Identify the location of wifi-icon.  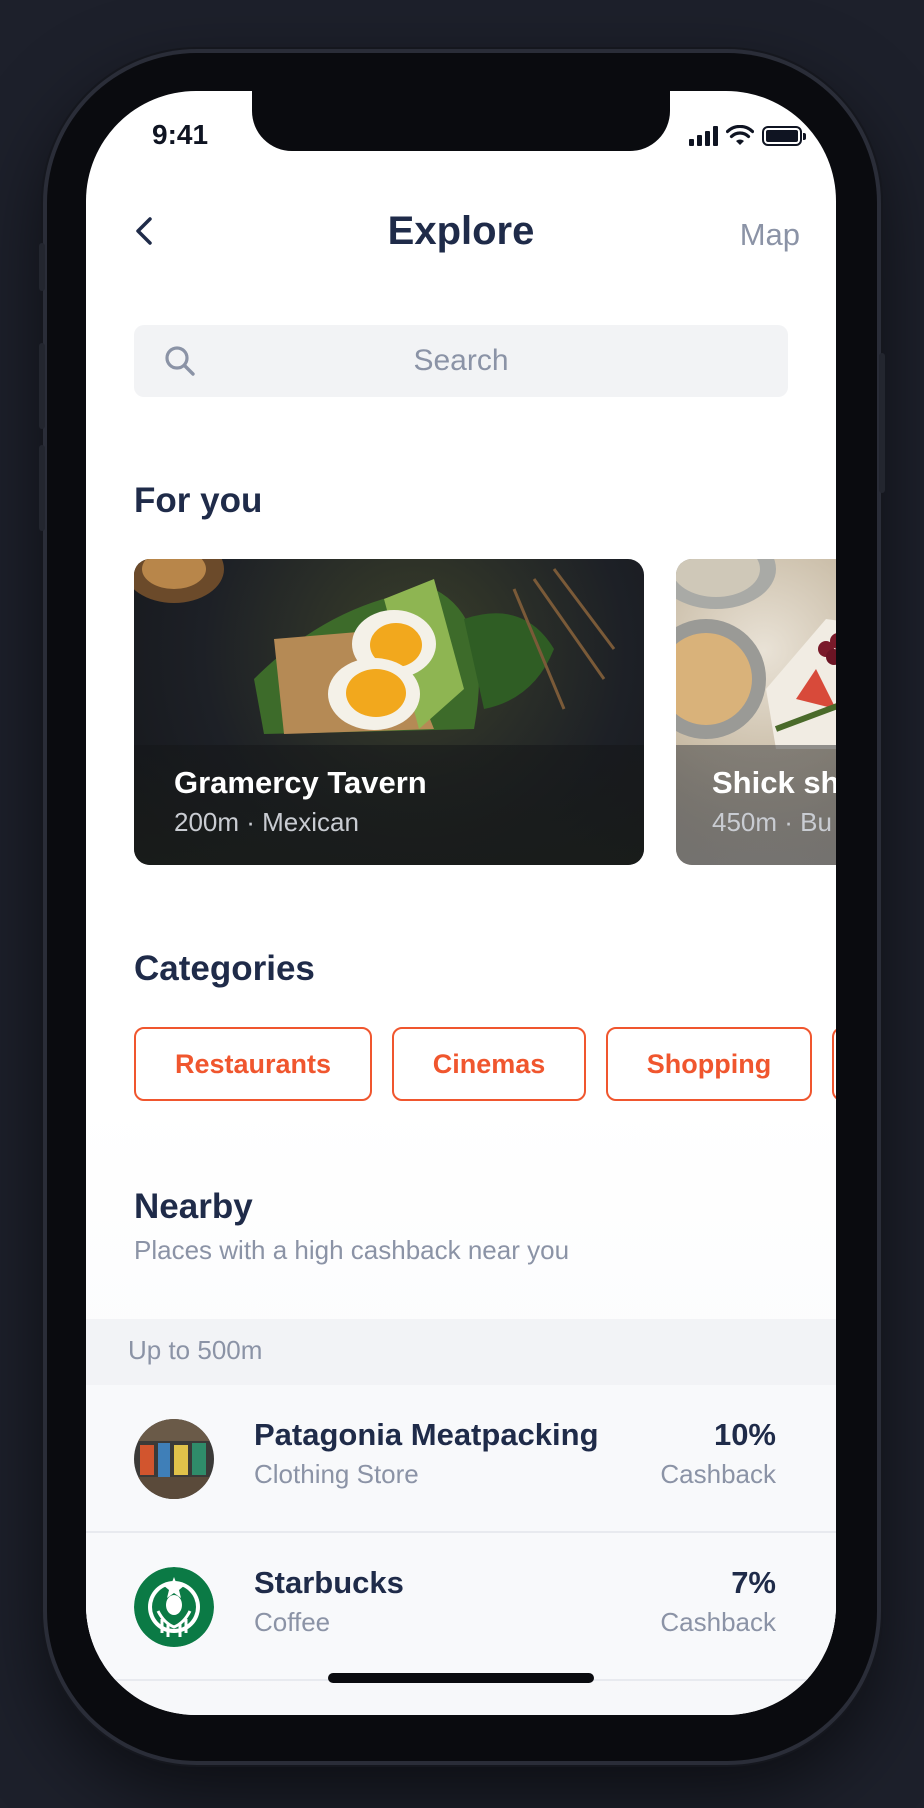
(740, 135).